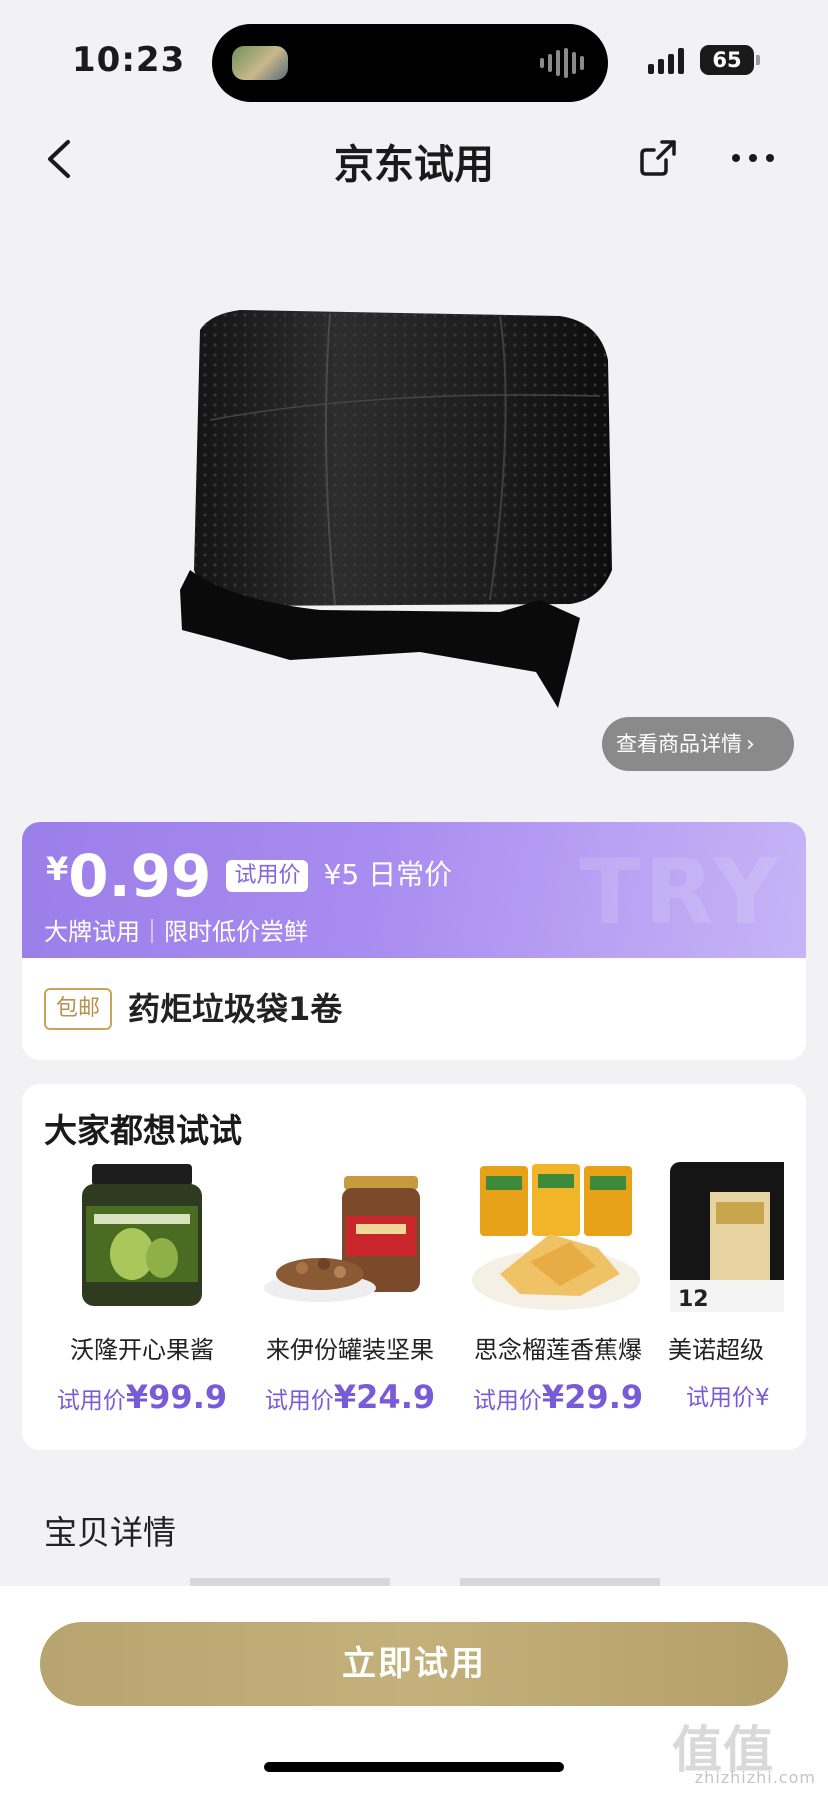 The image size is (828, 1796). What do you see at coordinates (140, 876) in the screenshot?
I see `trial-price: 0.99` at bounding box center [140, 876].